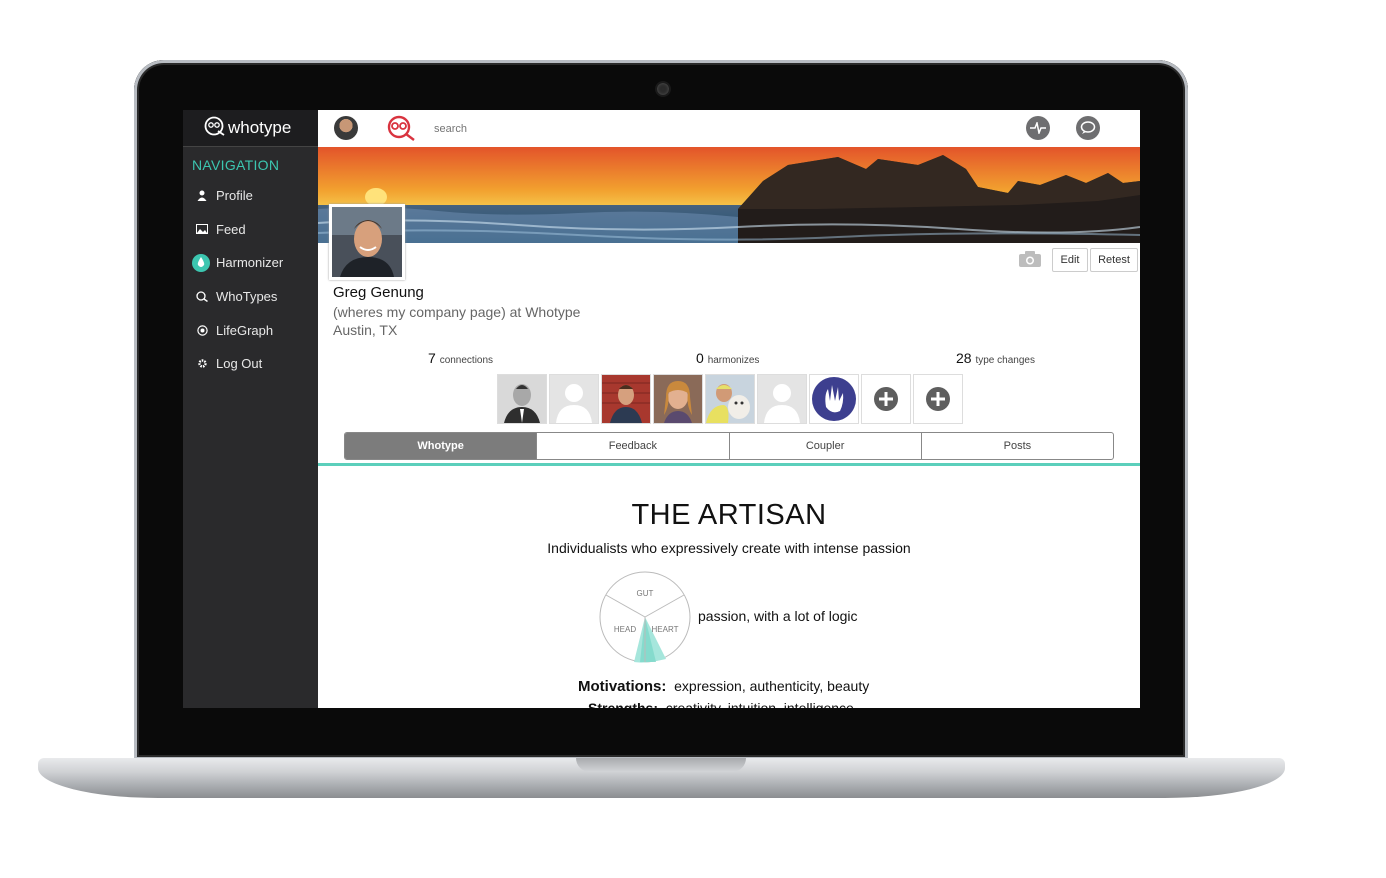 Image resolution: width=1386 pixels, height=878 pixels. Describe the element at coordinates (733, 360) in the screenshot. I see `stat-label: harmonizes` at that location.